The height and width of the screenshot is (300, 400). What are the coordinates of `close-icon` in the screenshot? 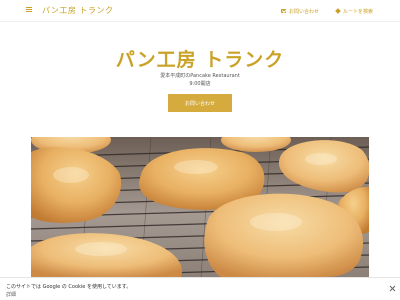 It's located at (392, 288).